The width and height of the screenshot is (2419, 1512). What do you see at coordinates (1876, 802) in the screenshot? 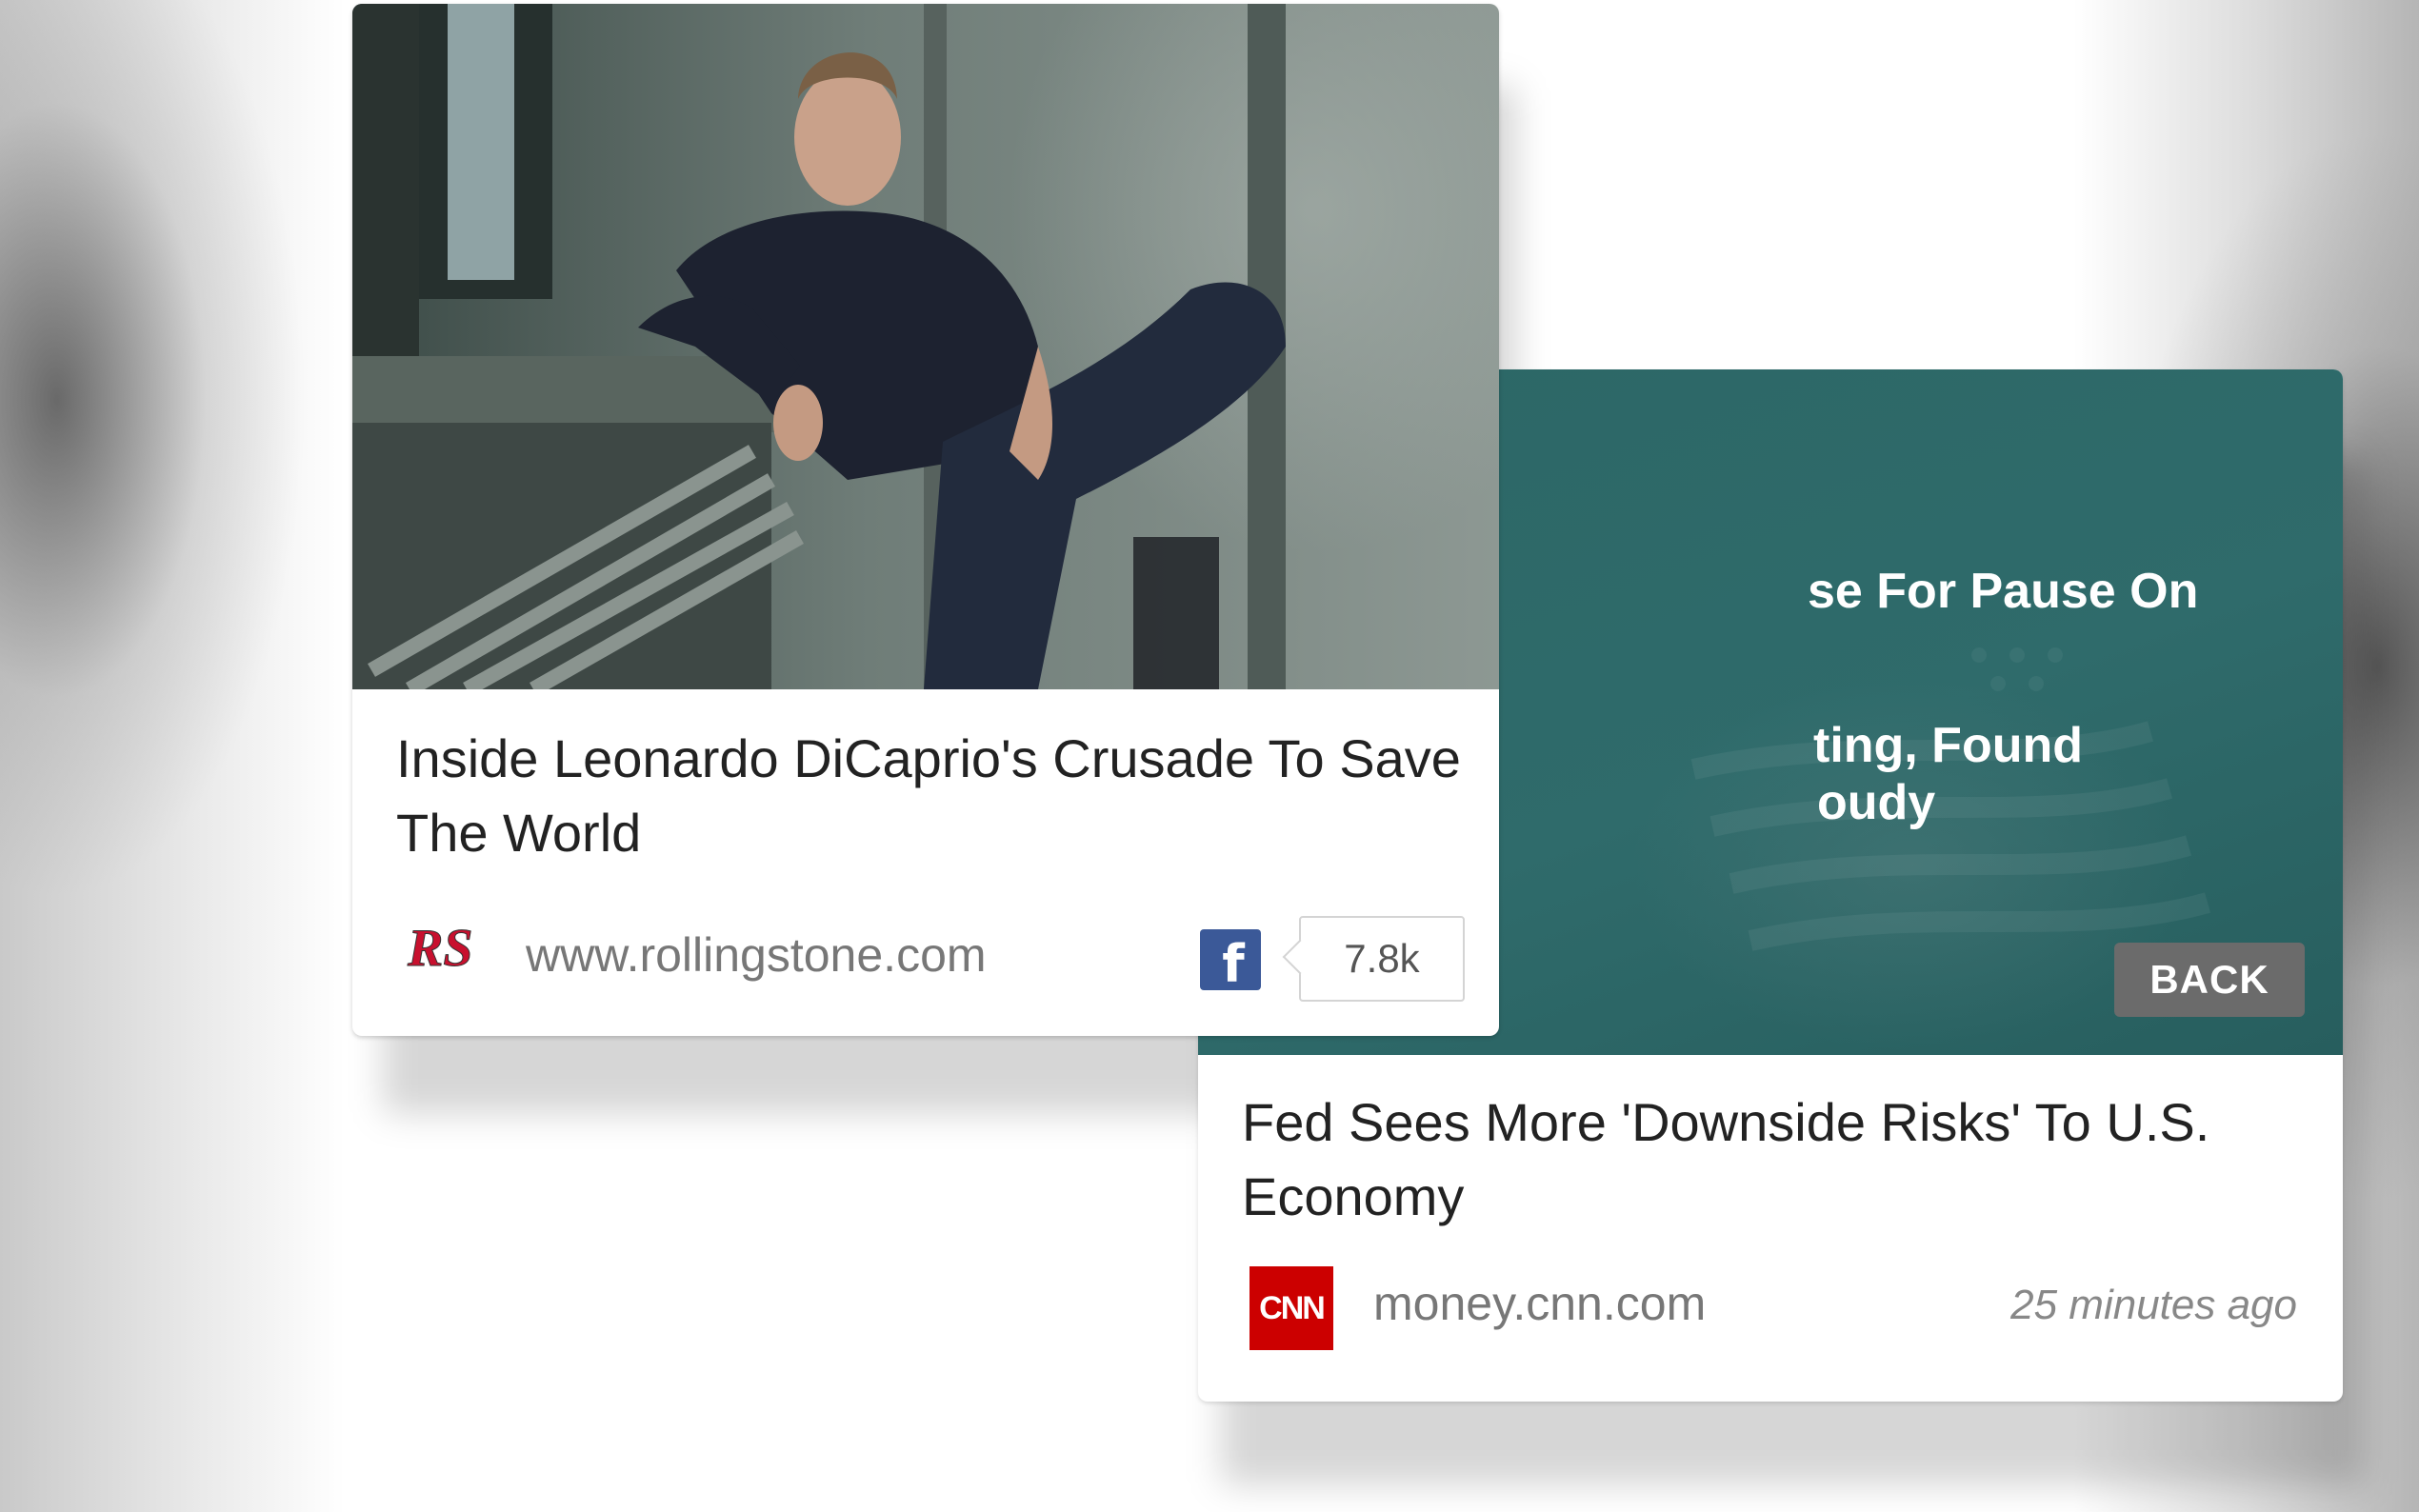
I see `overlay-summary-line2: oudy` at bounding box center [1876, 802].